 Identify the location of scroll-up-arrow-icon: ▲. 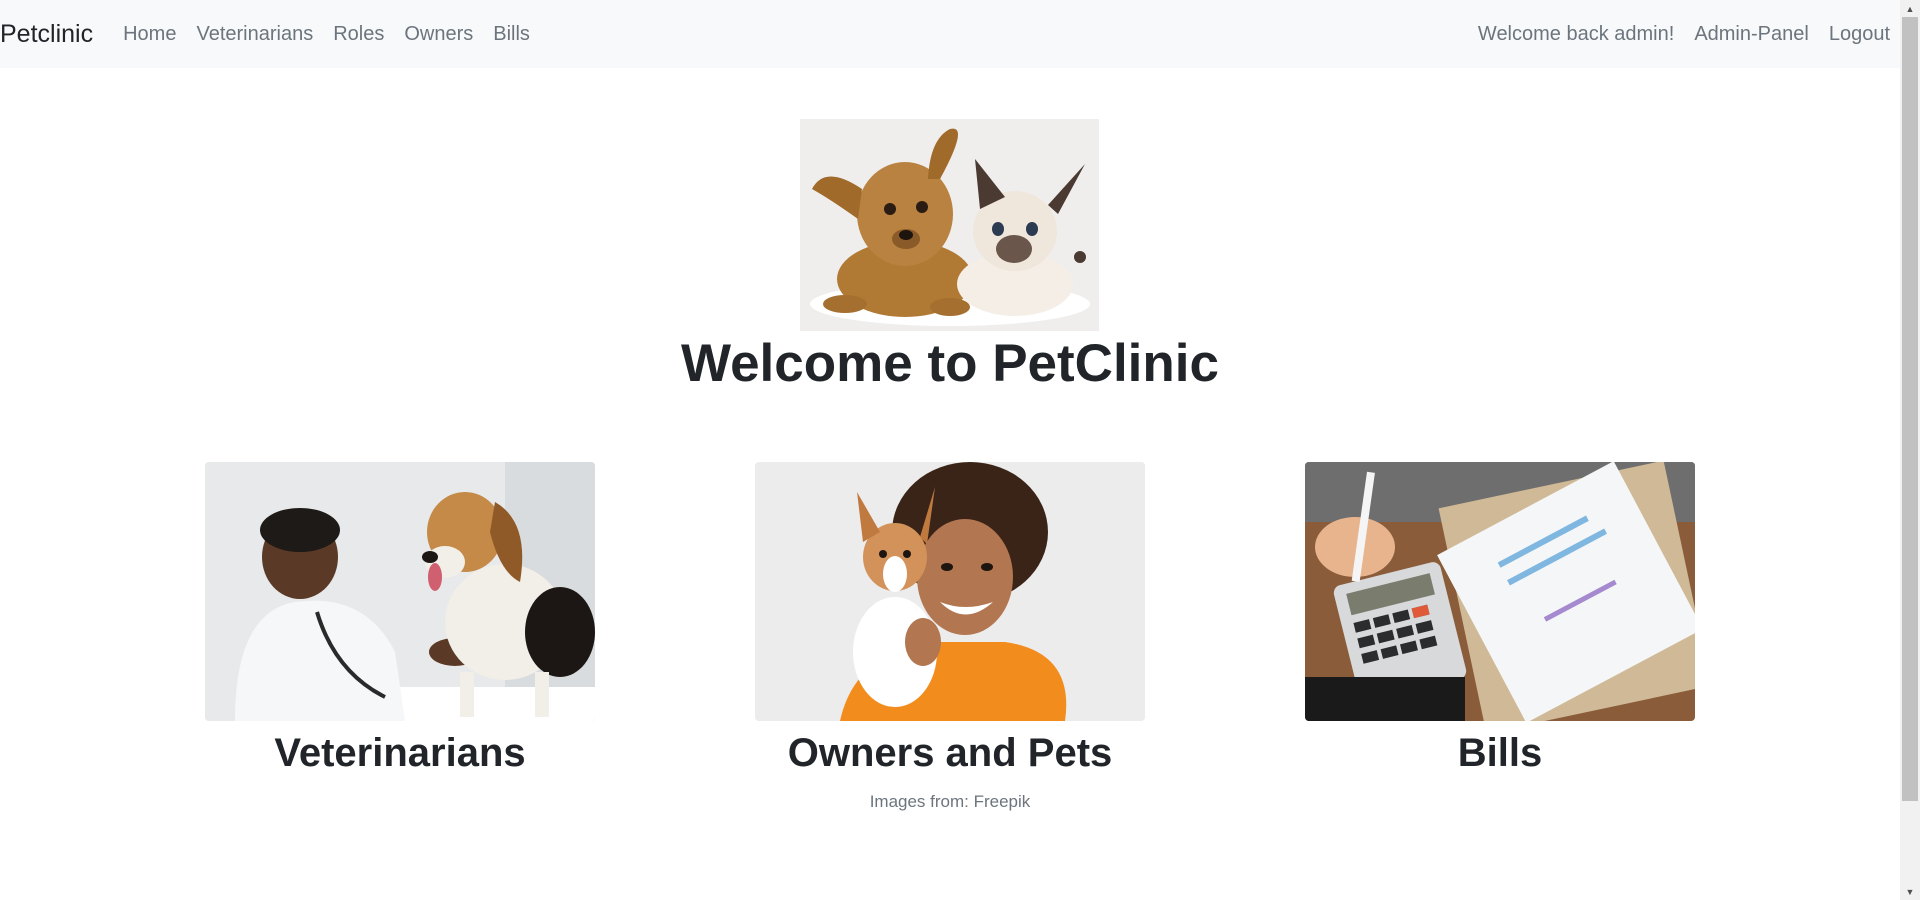
(1910, 8).